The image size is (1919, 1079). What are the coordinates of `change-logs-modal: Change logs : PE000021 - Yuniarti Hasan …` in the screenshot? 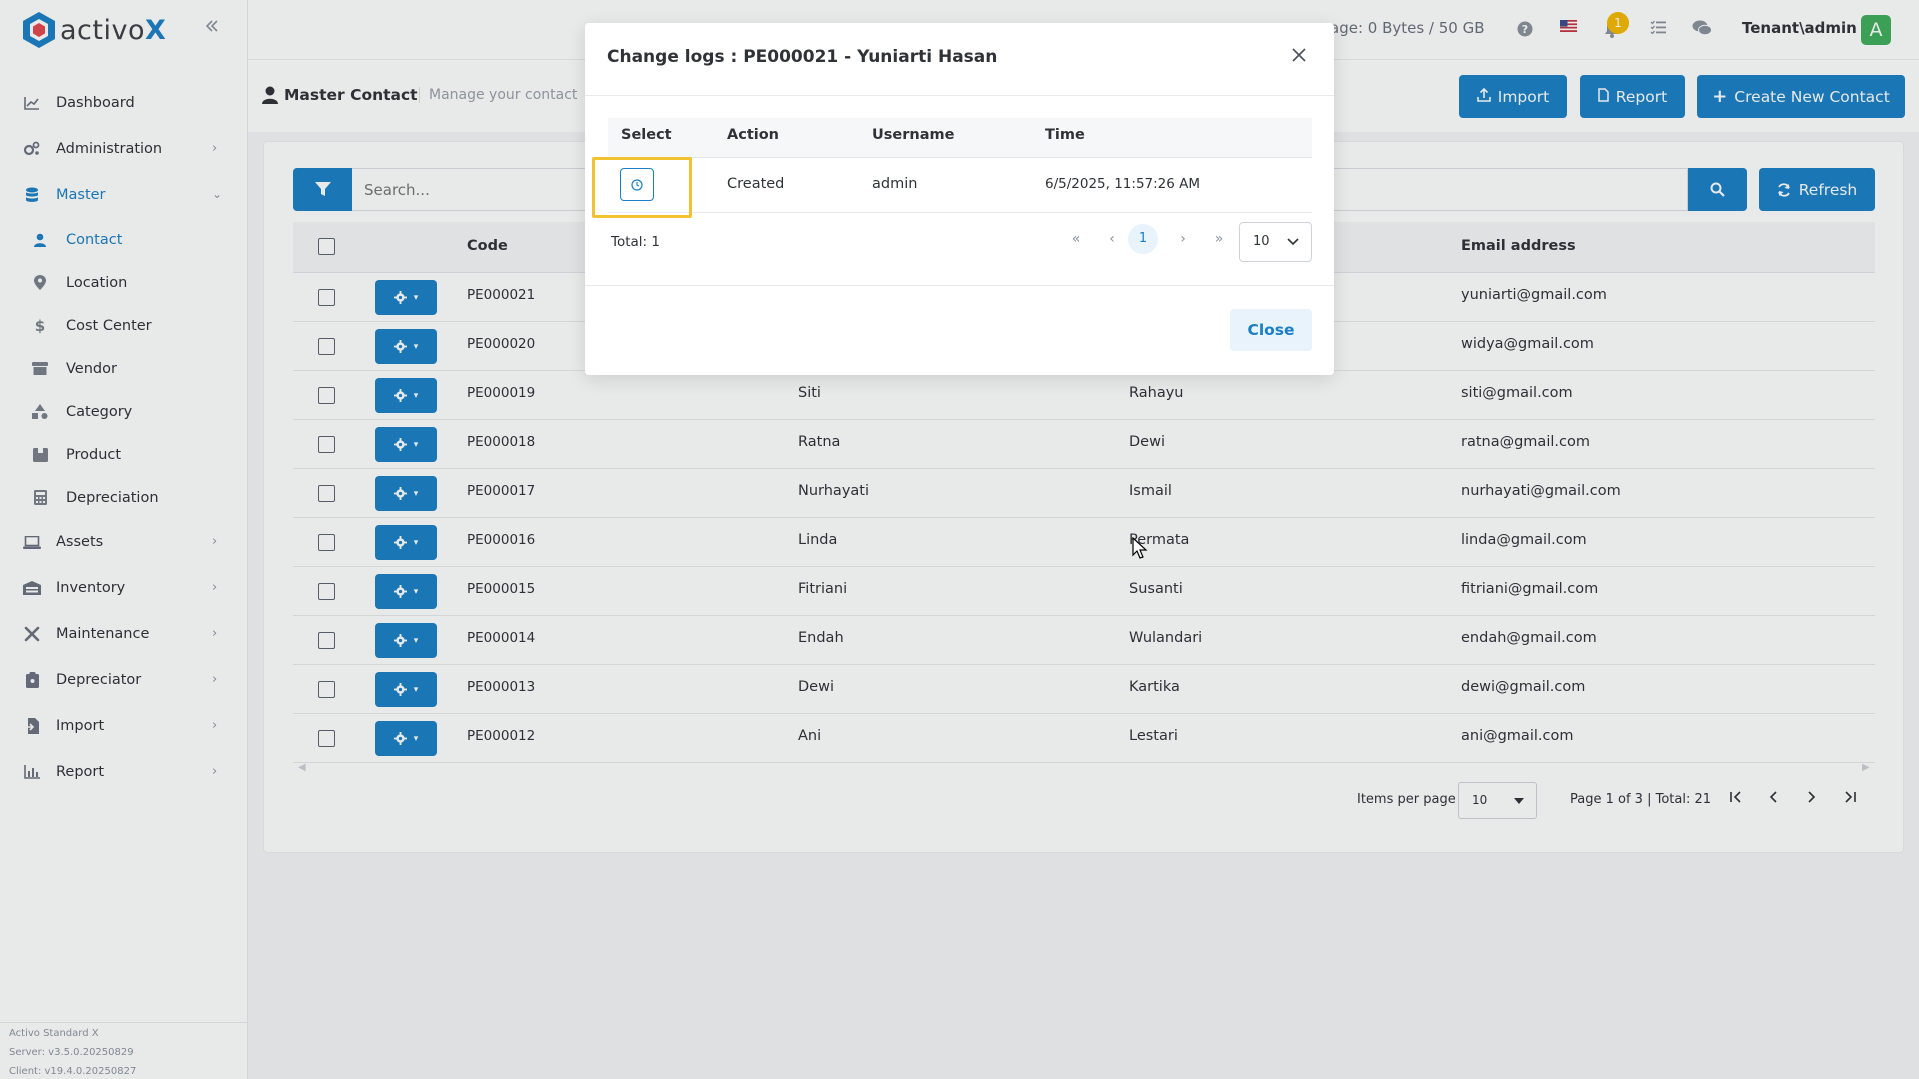 It's located at (959, 199).